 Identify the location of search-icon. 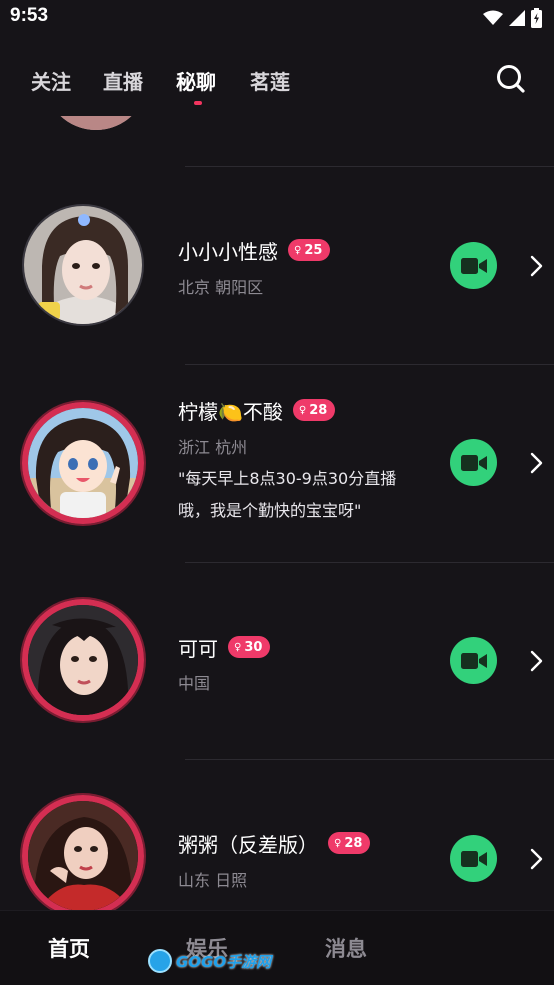
(511, 79).